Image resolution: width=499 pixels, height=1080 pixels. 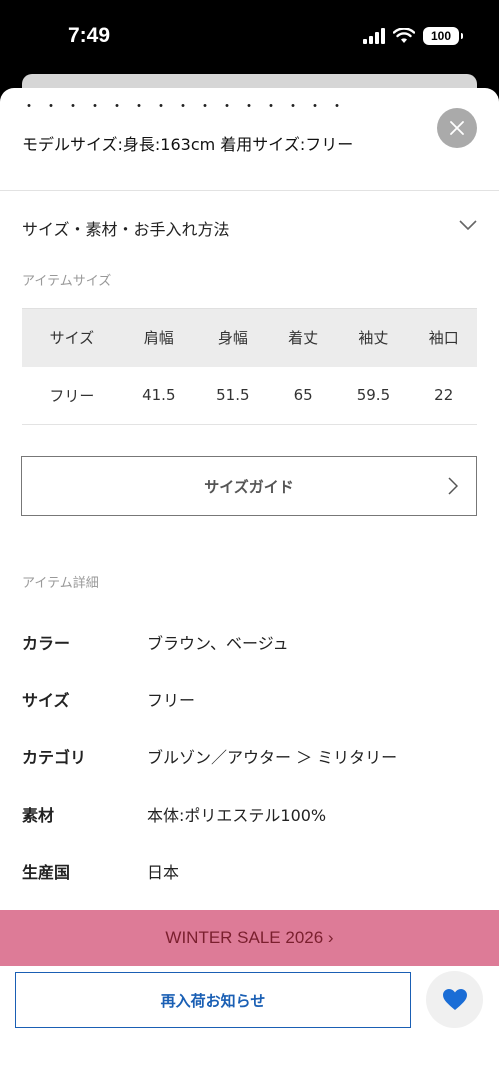 I want to click on battery-icon: 100, so click(x=443, y=36).